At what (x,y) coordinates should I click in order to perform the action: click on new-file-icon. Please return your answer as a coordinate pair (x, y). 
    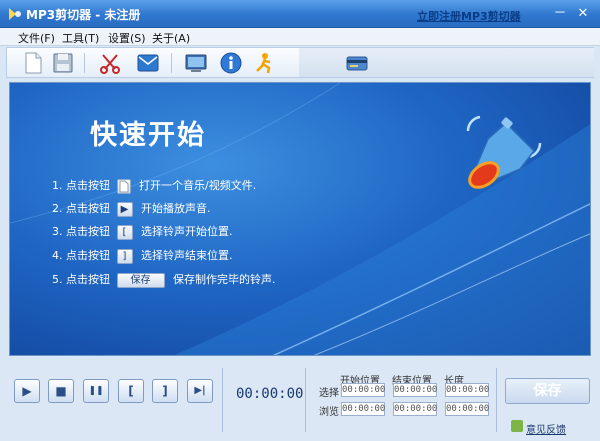
    Looking at the image, I should click on (33, 63).